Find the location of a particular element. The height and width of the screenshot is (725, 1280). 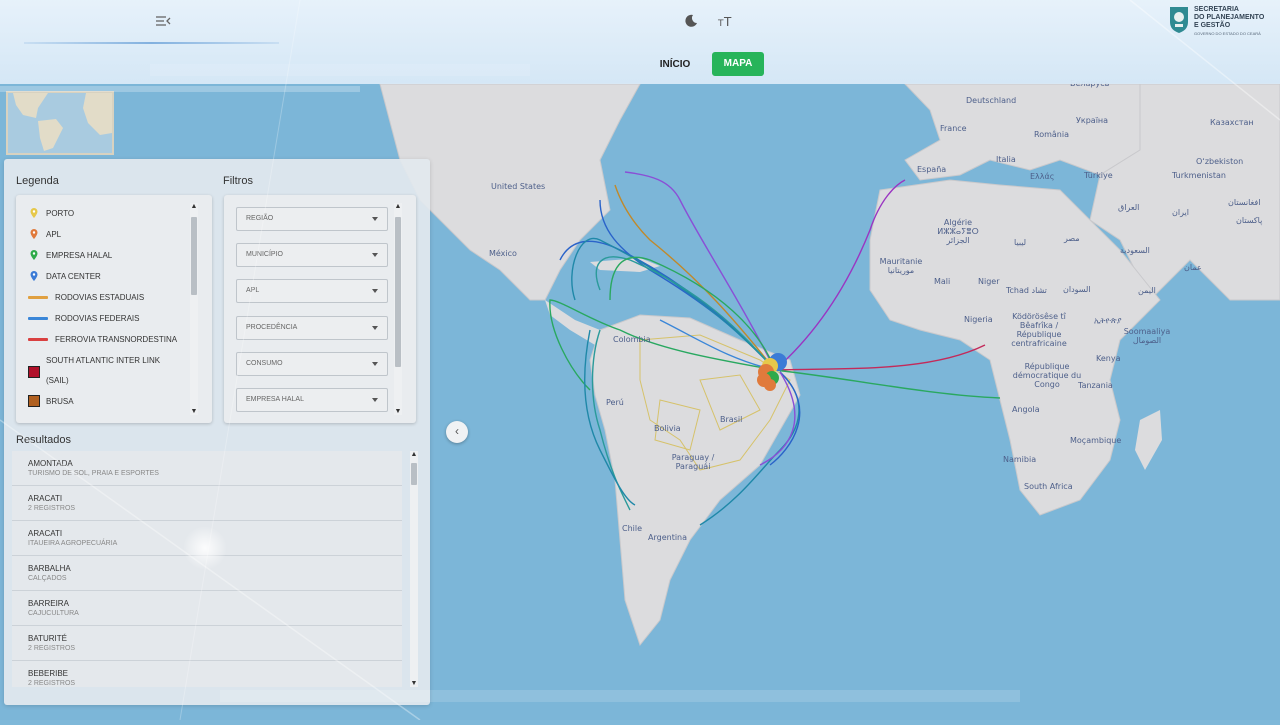

results-title: Resultados is located at coordinates (44, 440).